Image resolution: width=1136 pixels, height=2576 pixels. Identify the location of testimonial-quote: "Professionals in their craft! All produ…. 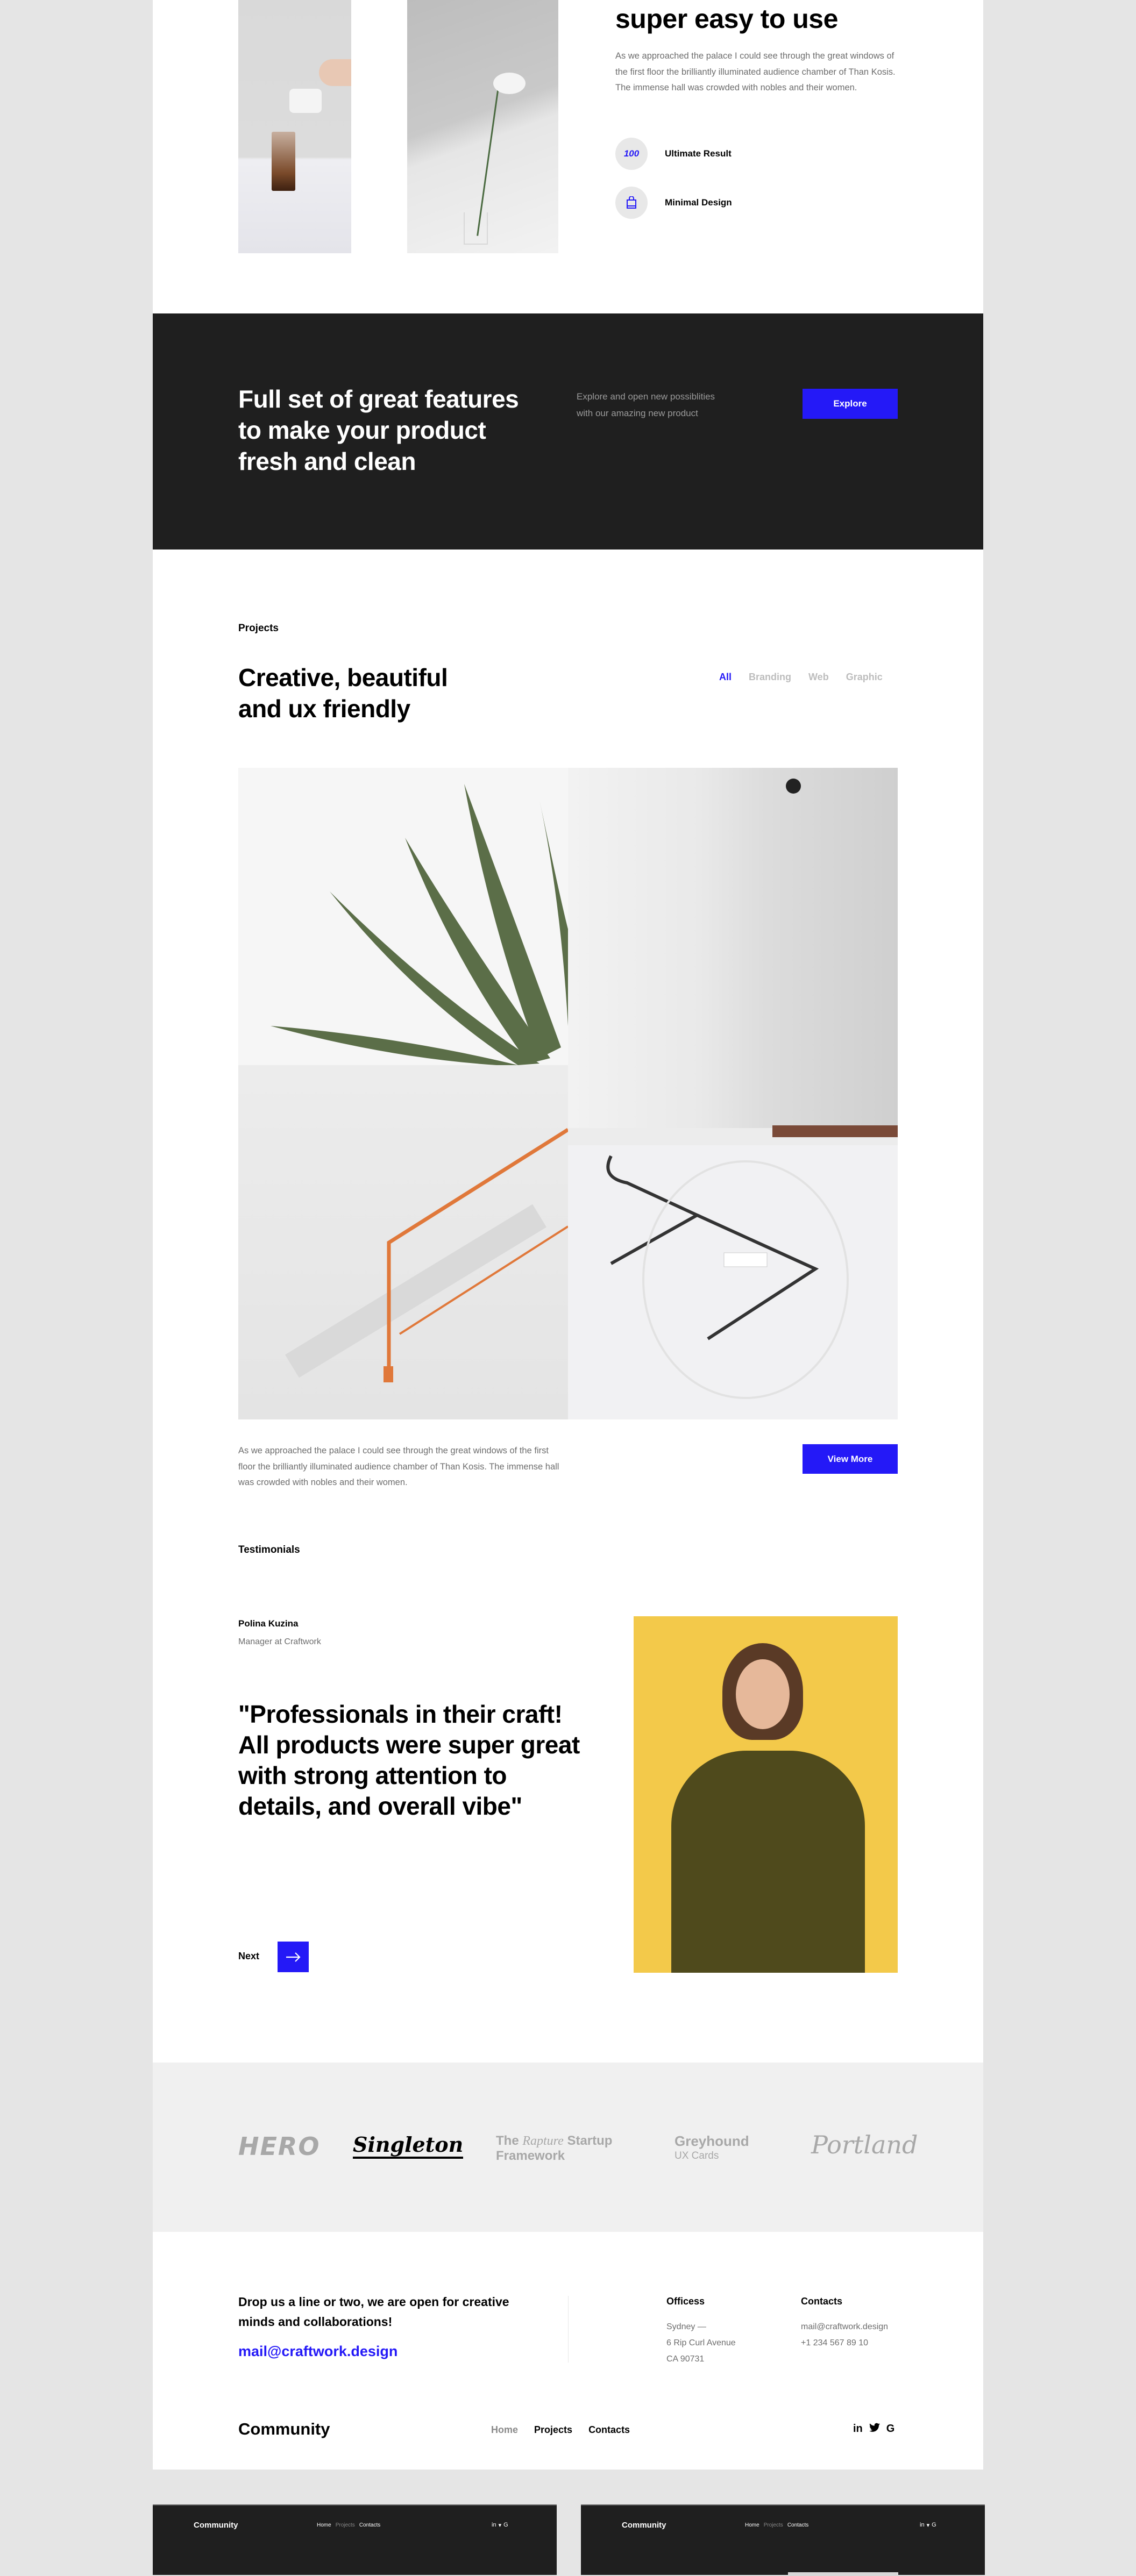
(409, 1760).